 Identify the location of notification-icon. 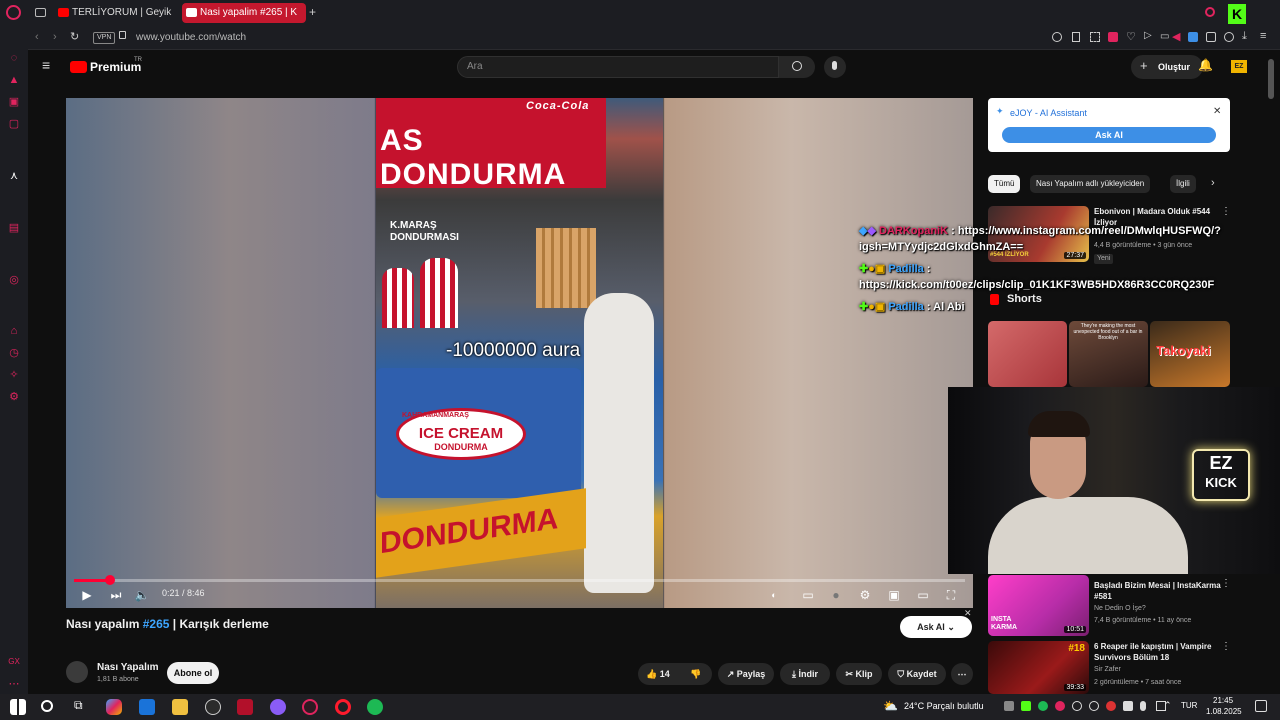
(1261, 706).